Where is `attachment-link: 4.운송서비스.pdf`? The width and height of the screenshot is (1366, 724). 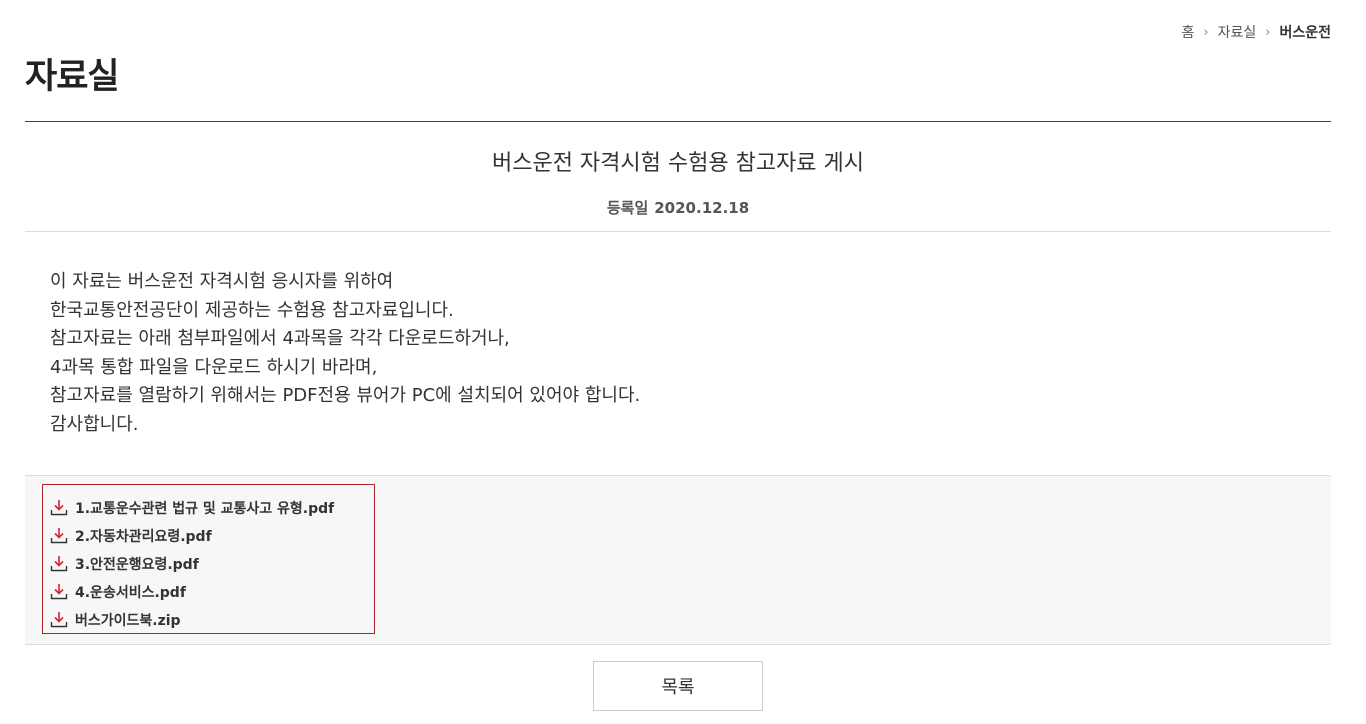
attachment-link: 4.운송서비스.pdf is located at coordinates (211, 592).